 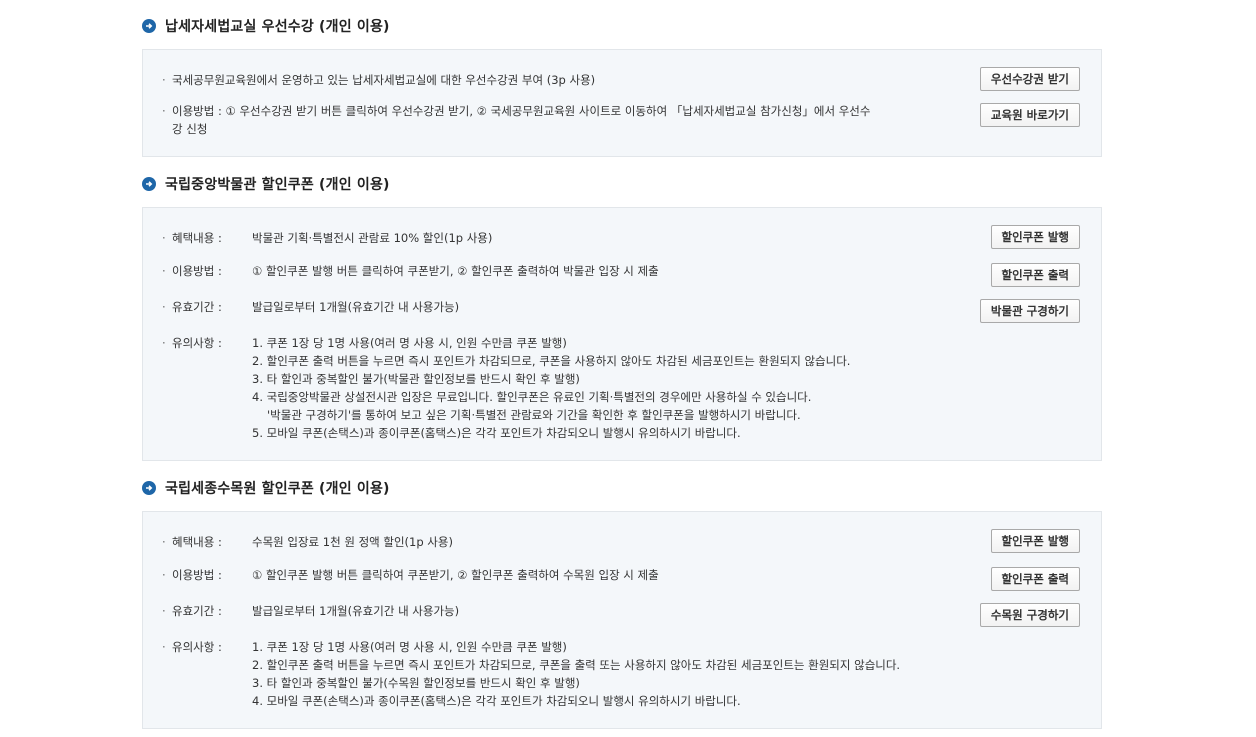 I want to click on row-text-continued: 강 신청, so click(x=190, y=129).